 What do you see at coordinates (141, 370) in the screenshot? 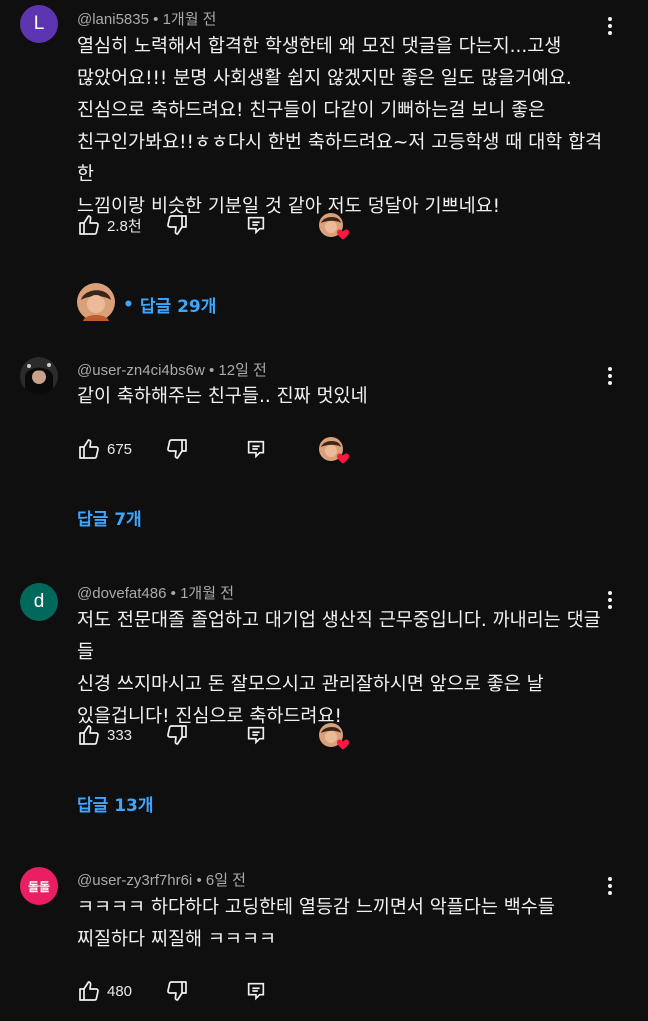
I see `author-name: @user-zn4ci4bs6w` at bounding box center [141, 370].